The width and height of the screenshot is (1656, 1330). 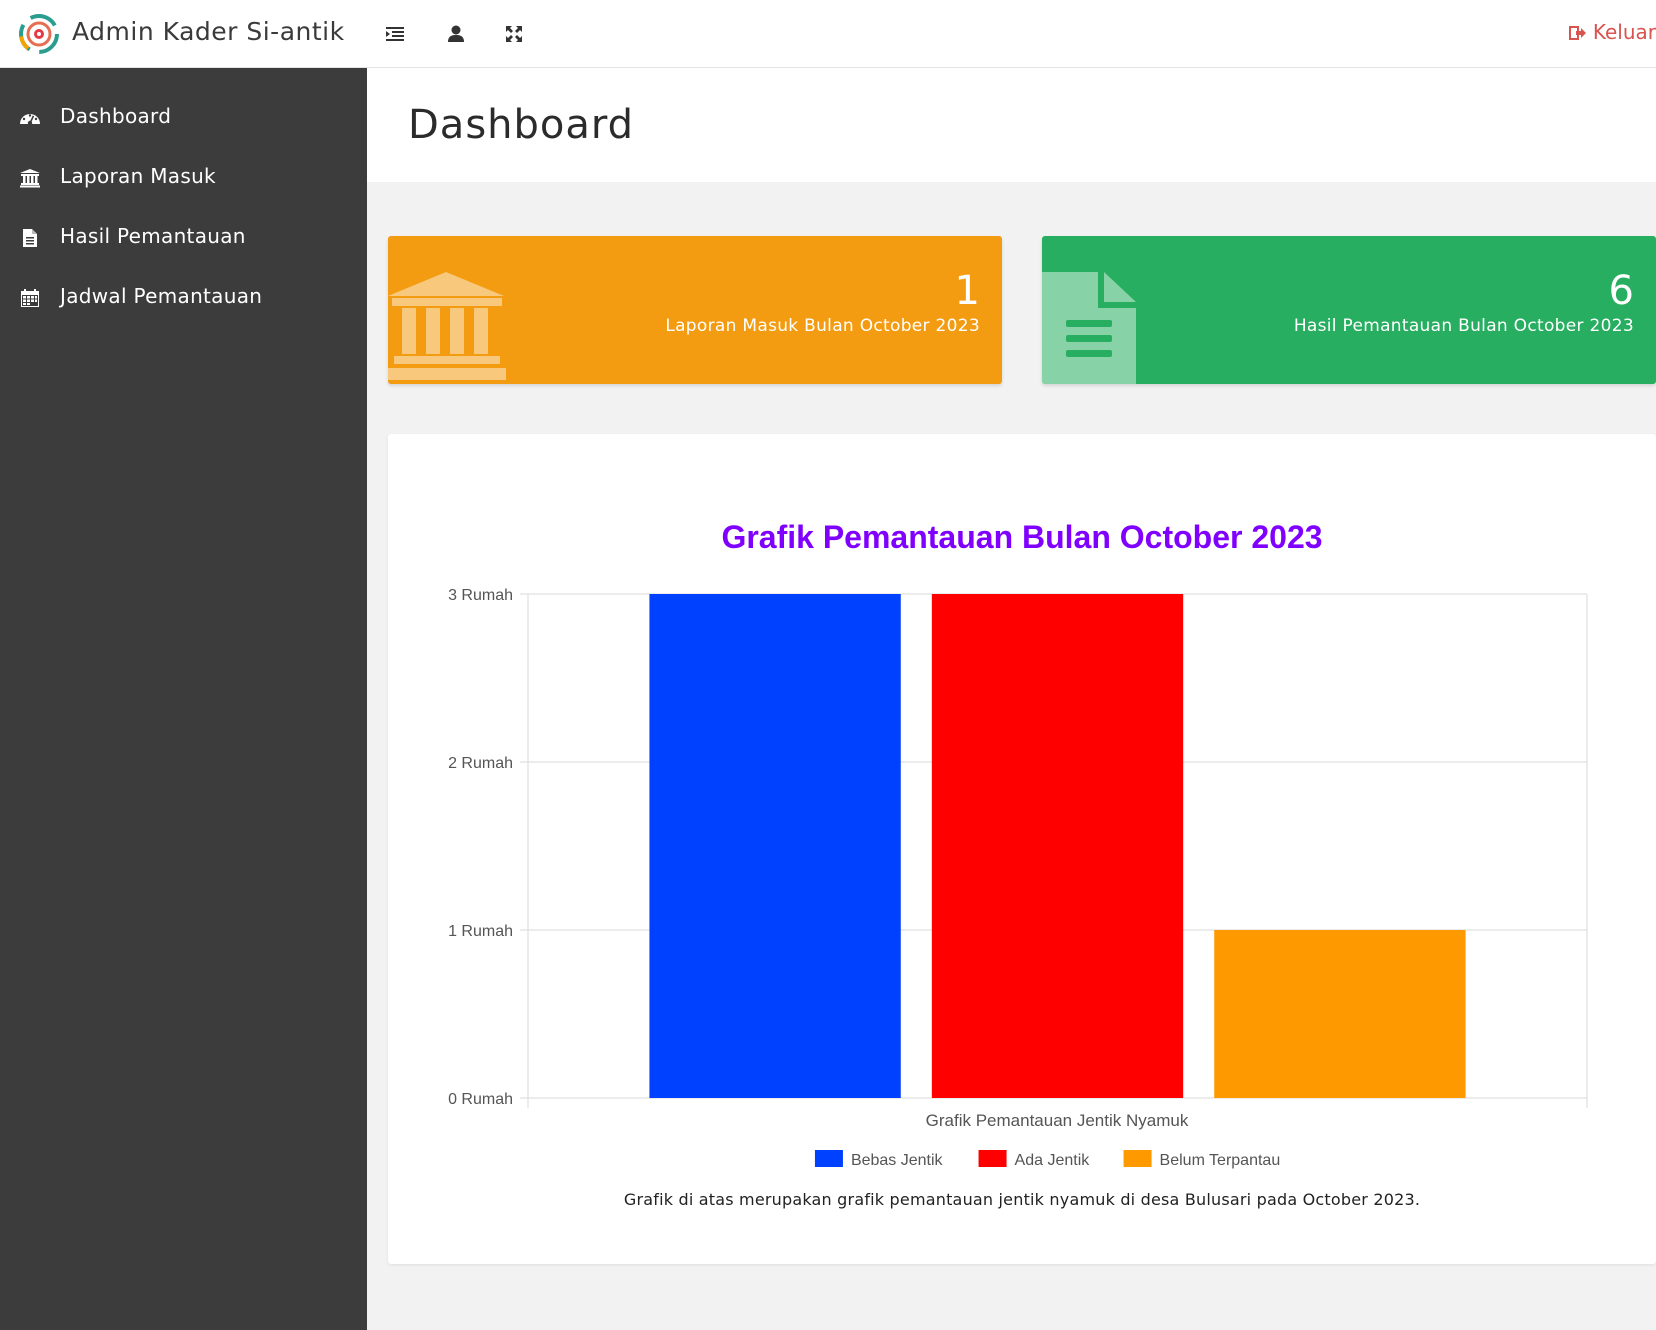 I want to click on bar-belum-terpantau, so click(x=1340, y=1014).